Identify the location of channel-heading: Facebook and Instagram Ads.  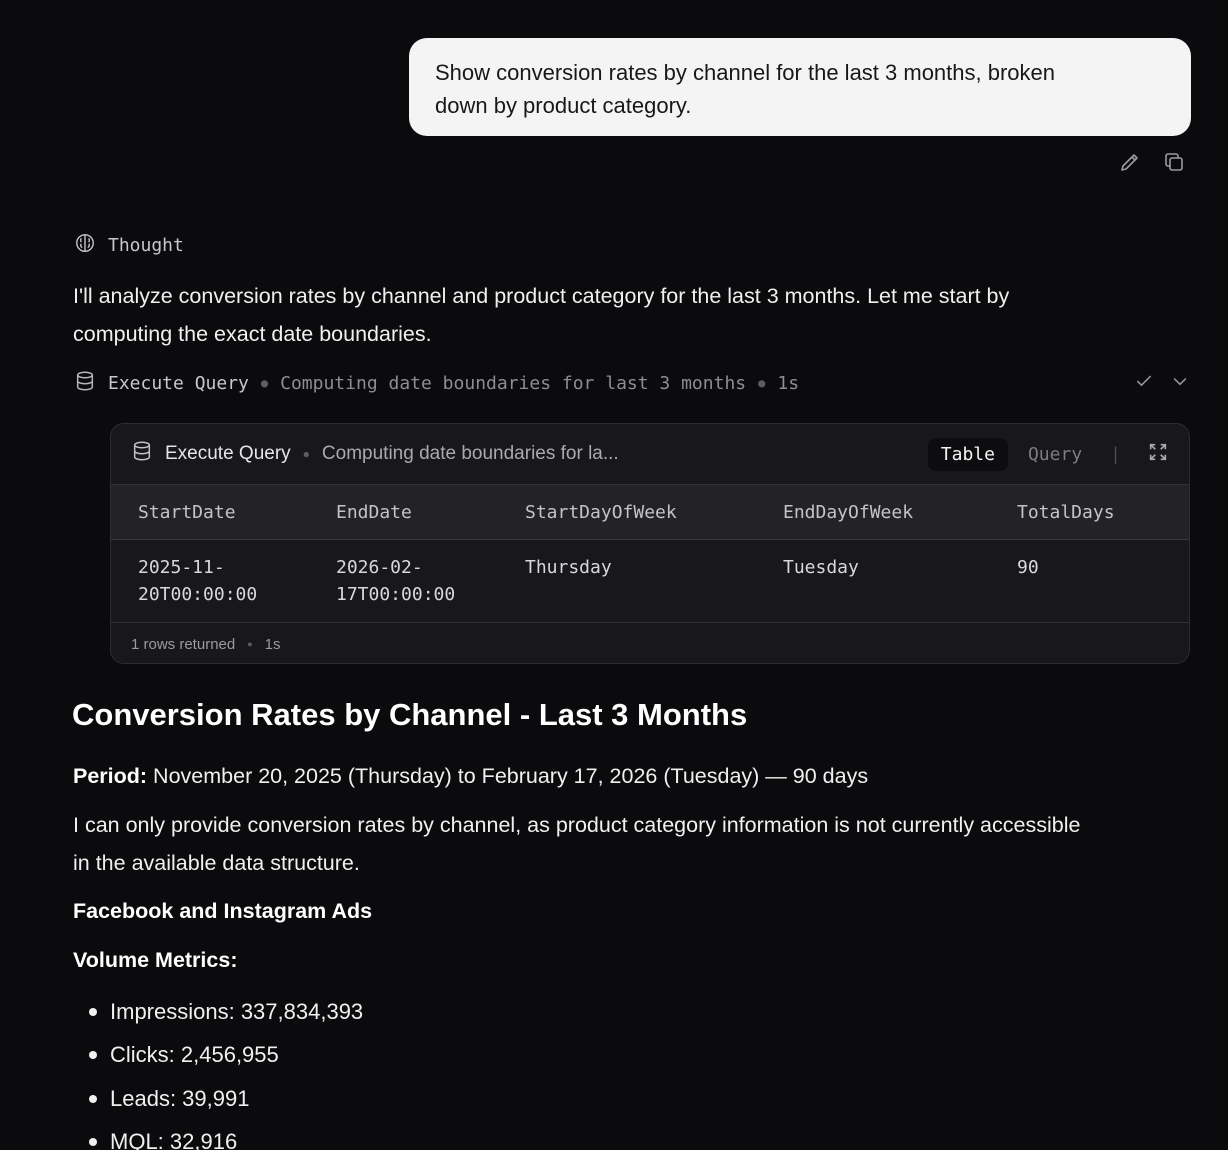
(223, 911).